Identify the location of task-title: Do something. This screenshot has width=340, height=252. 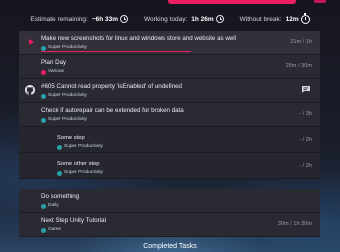
(161, 197).